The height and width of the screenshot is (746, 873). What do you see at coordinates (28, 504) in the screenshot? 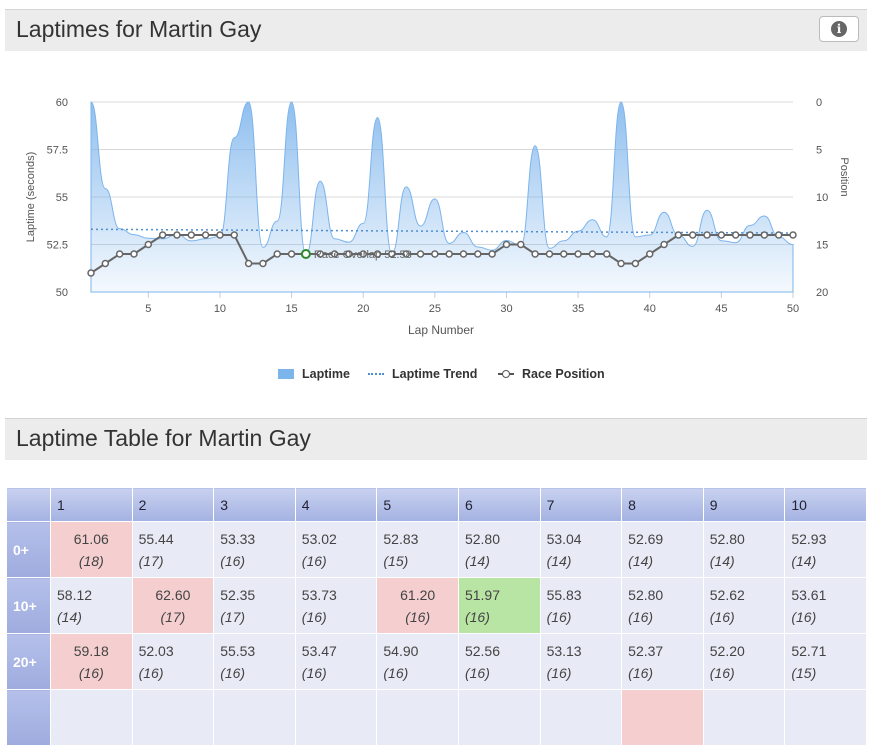
I see `corner-cell` at bounding box center [28, 504].